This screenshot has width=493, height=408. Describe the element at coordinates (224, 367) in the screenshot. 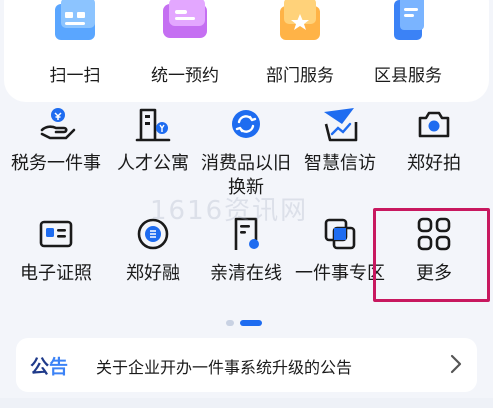

I see `notice-text: 关于企业开办一件事系统升级的公告` at that location.